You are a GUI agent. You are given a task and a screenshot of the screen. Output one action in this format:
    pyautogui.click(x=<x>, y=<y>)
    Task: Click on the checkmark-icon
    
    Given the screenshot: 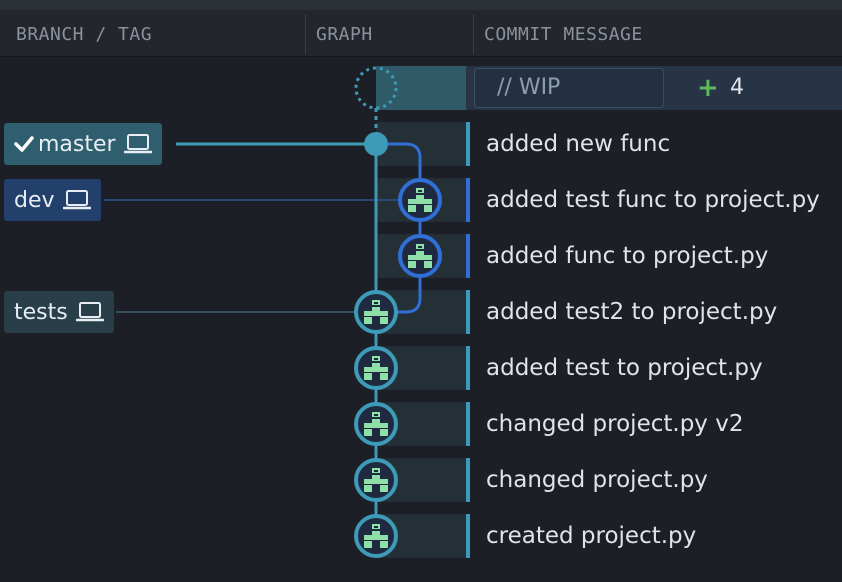 What is the action you would take?
    pyautogui.click(x=24, y=144)
    